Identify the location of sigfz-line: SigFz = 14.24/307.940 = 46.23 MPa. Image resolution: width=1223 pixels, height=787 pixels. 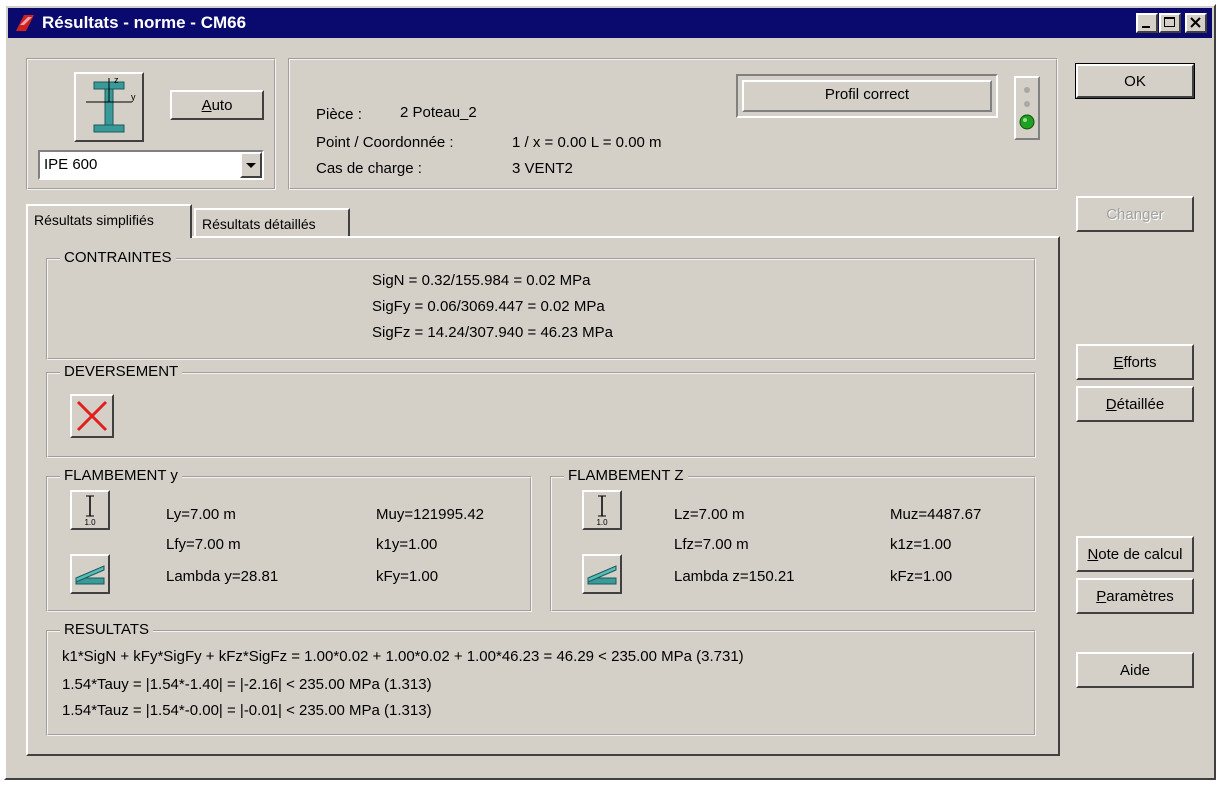
(493, 332).